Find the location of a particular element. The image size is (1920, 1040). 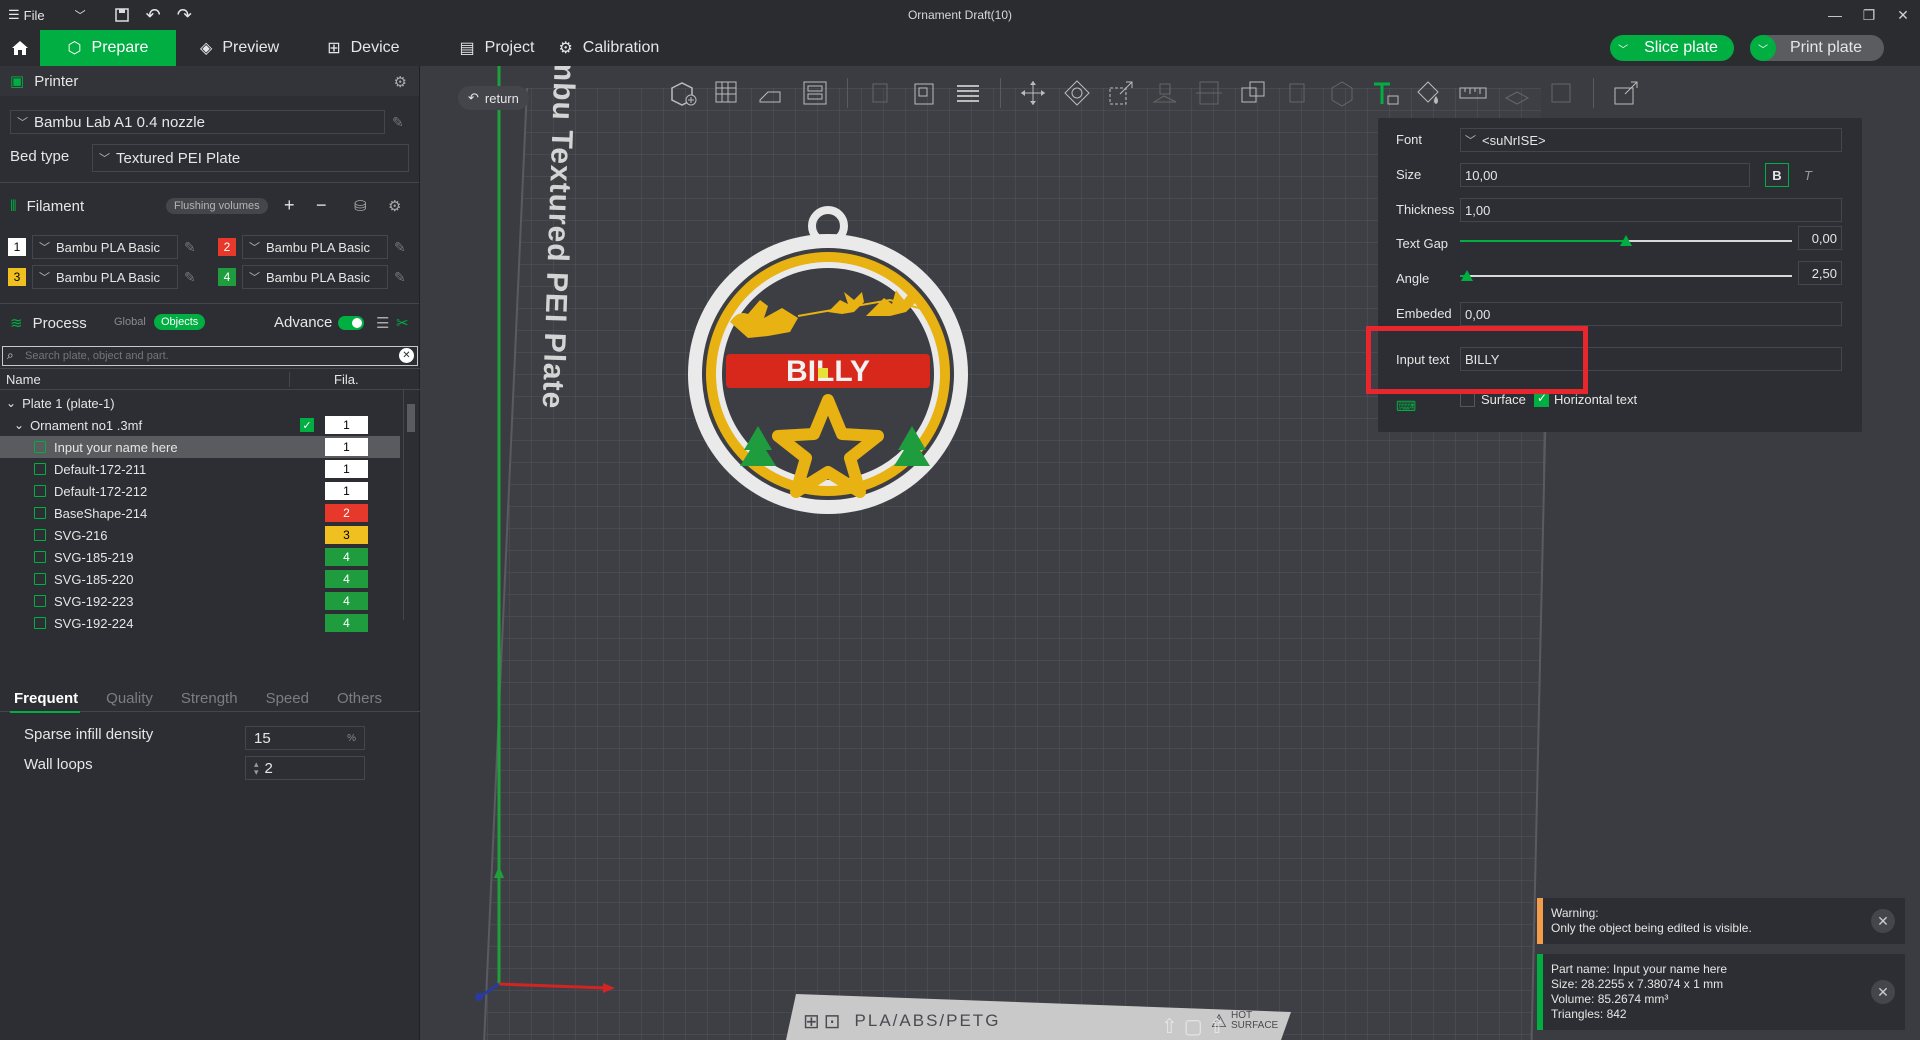

tab-preview: ◈ Preview is located at coordinates (239, 48).